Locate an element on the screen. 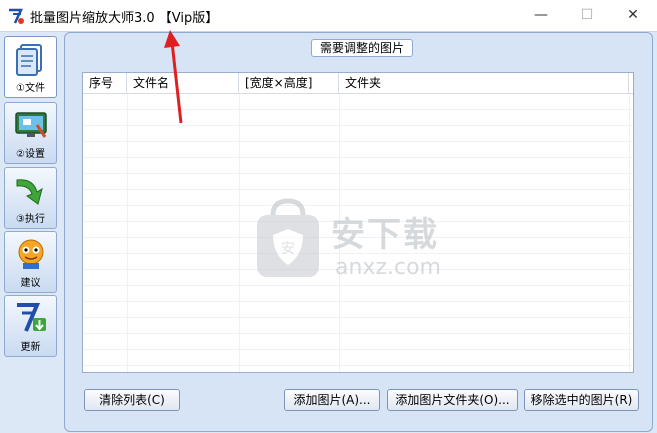 Image resolution: width=657 pixels, height=433 pixels. sidebar-item-label: ①文件 is located at coordinates (30, 88).